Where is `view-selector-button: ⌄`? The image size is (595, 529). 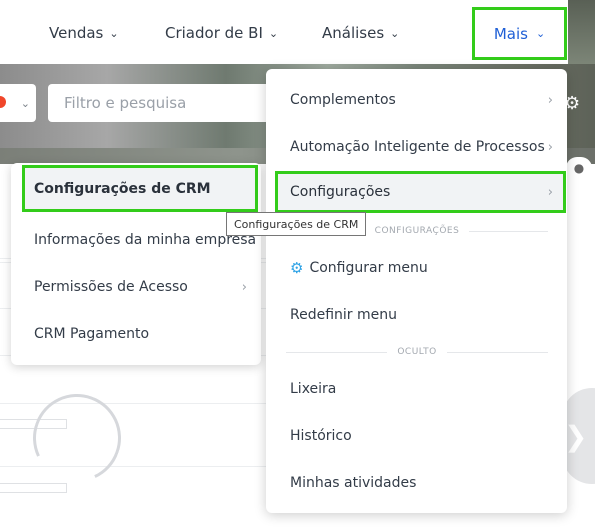
view-selector-button: ⌄ is located at coordinates (18, 103).